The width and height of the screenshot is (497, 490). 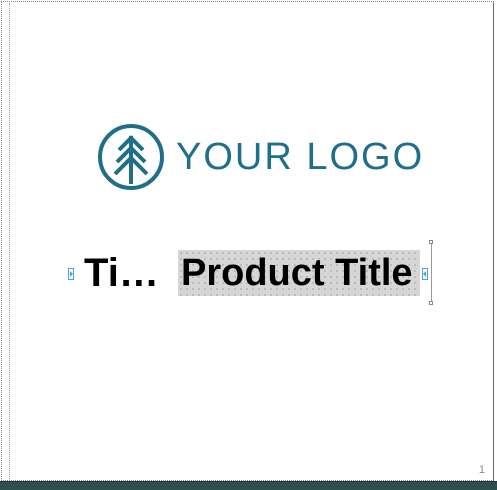 I want to click on title-row: Ti… Product Title, so click(x=253, y=272).